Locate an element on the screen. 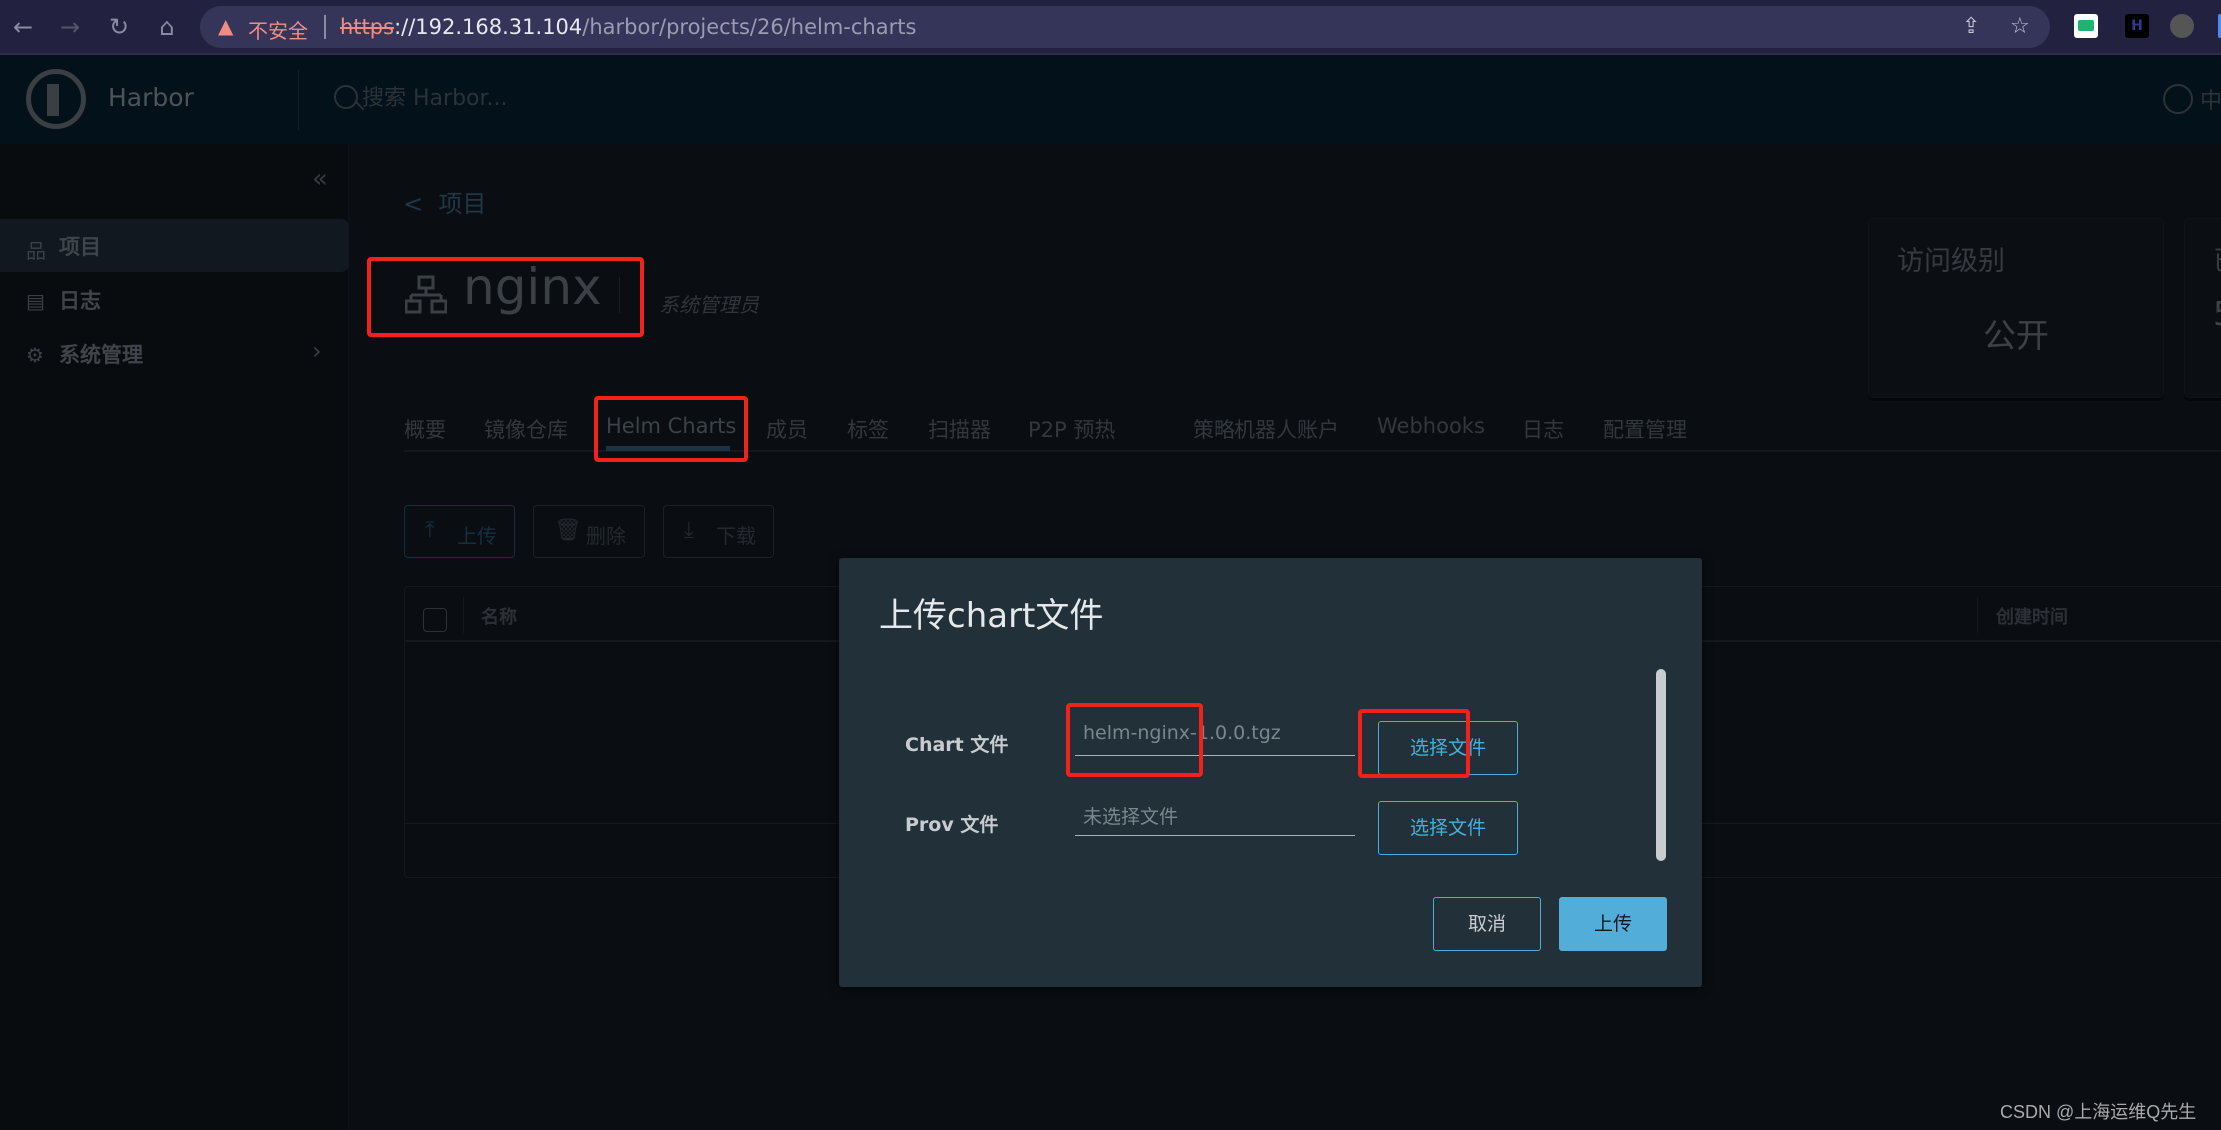  annotation-highlight-choose-file is located at coordinates (1414, 743).